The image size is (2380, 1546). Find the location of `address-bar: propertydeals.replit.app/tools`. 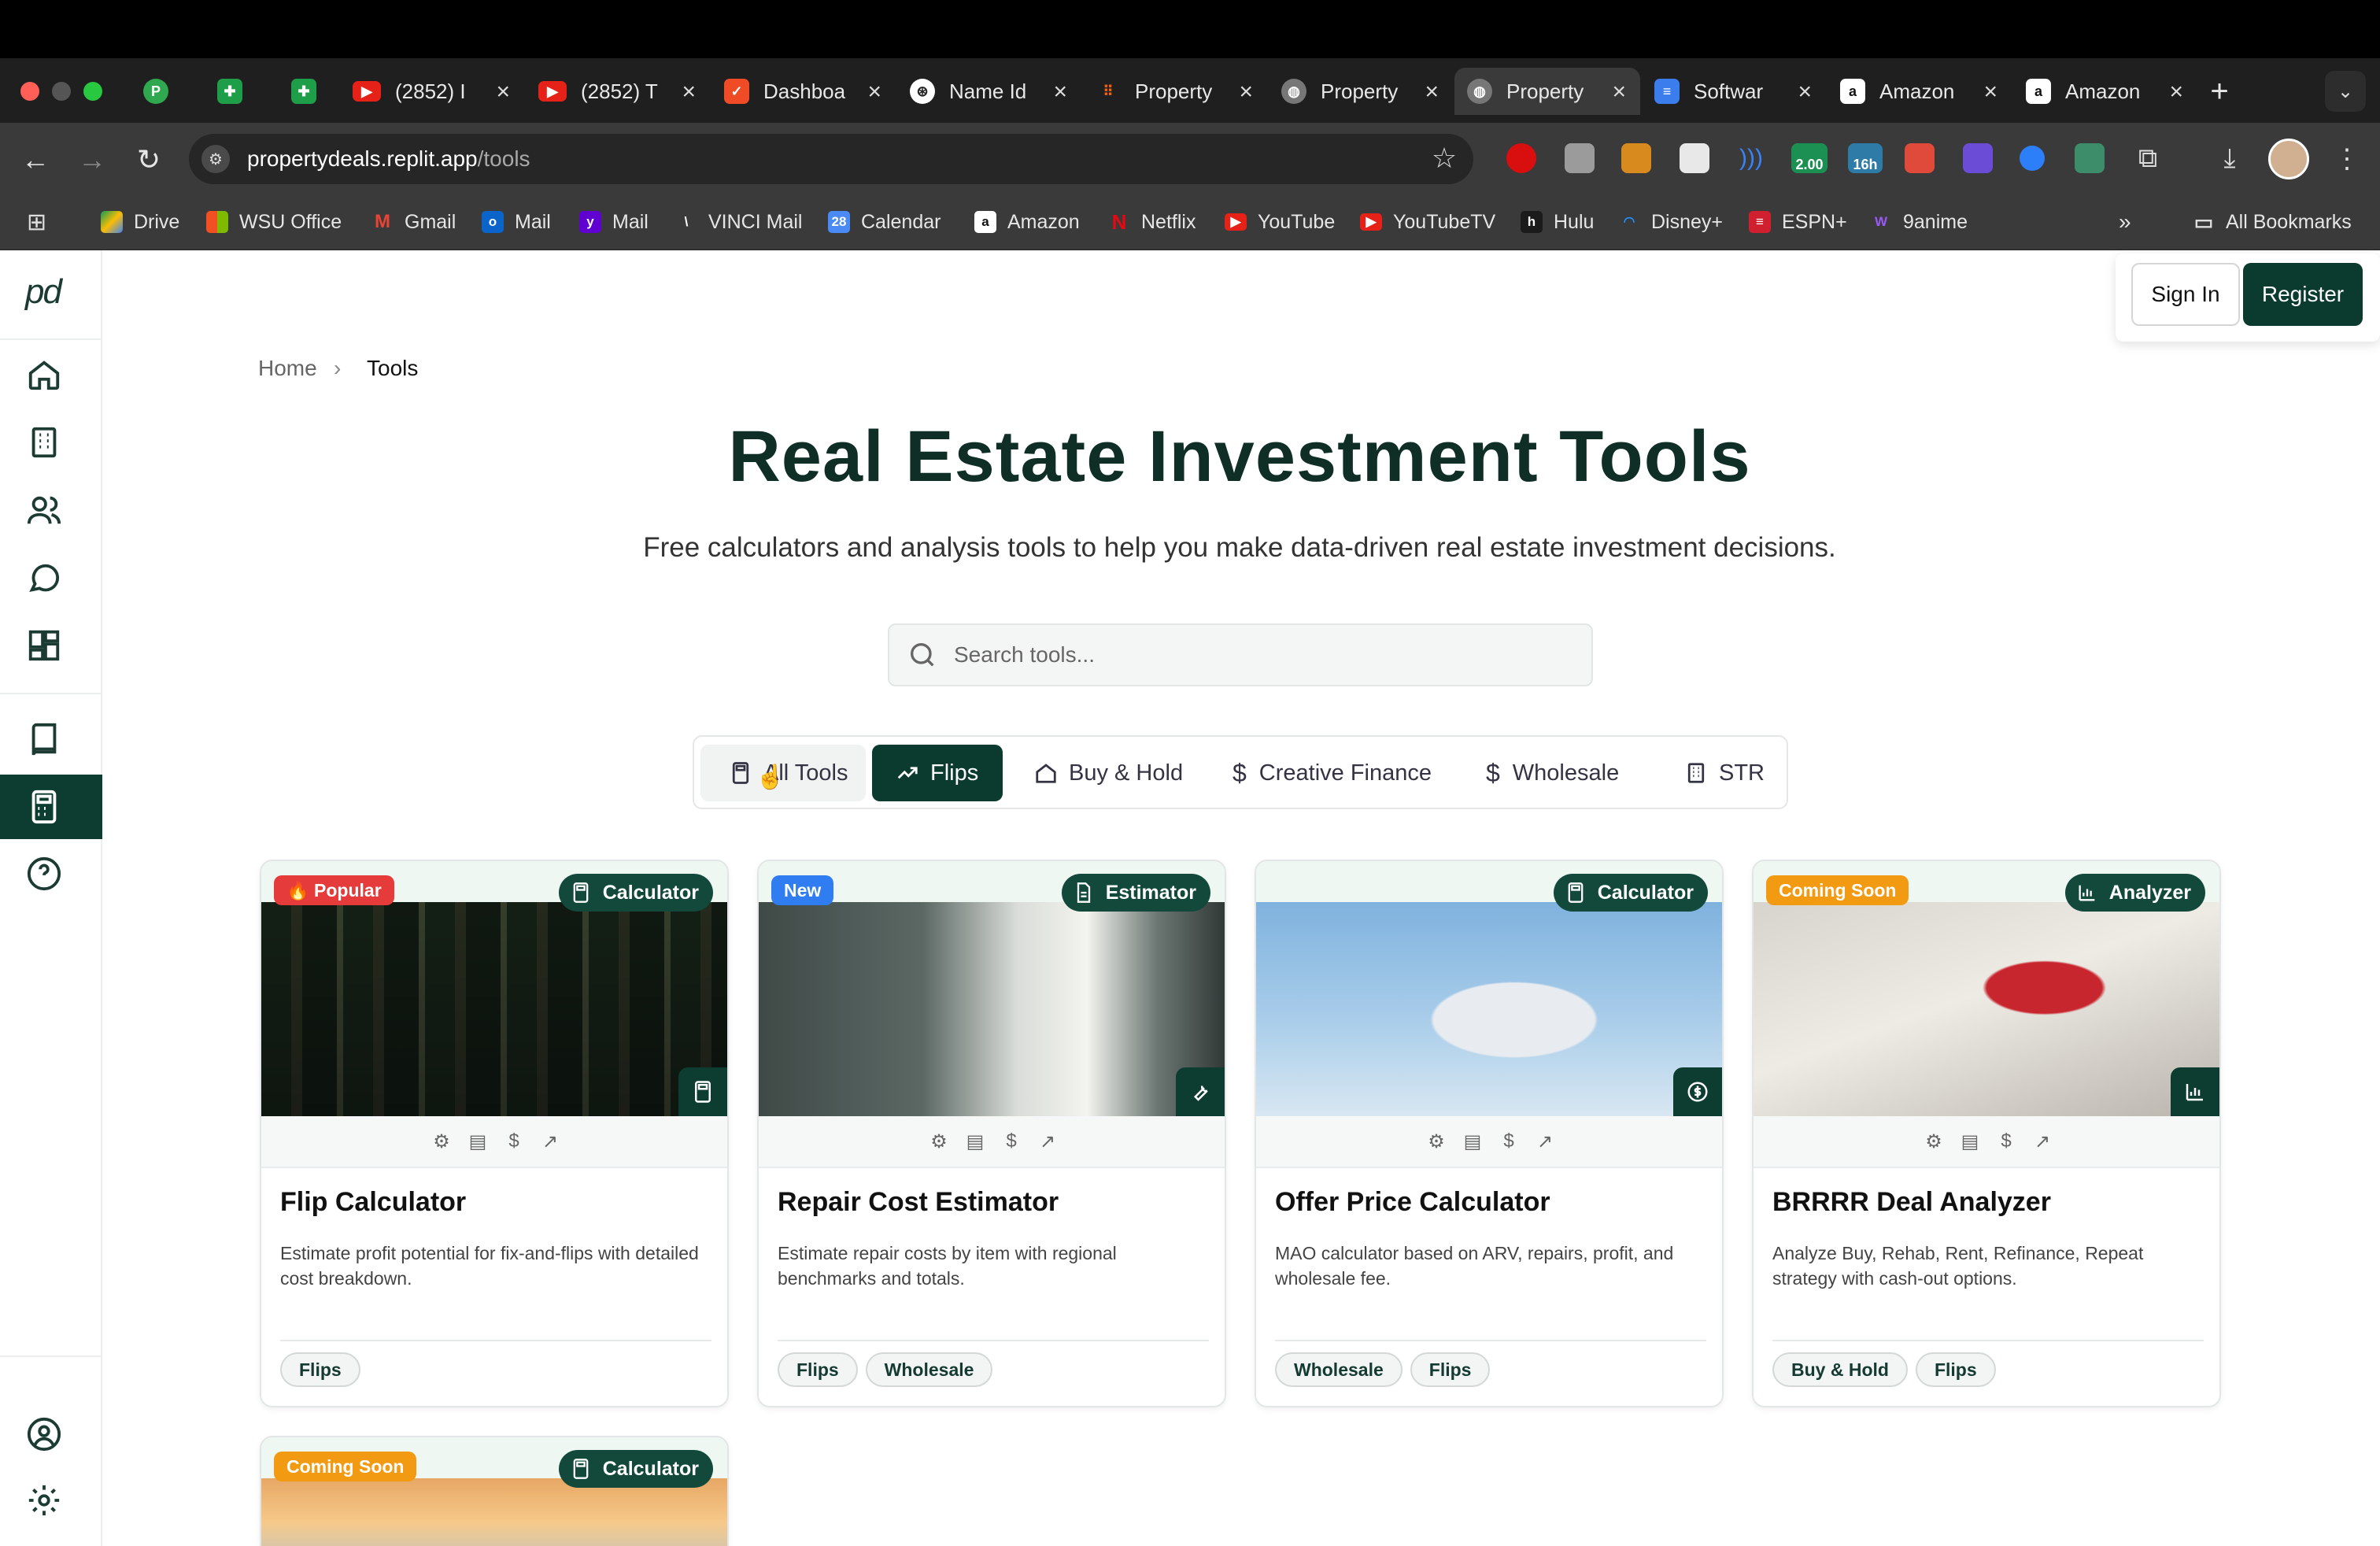

address-bar: propertydeals.replit.app/tools is located at coordinates (831, 159).